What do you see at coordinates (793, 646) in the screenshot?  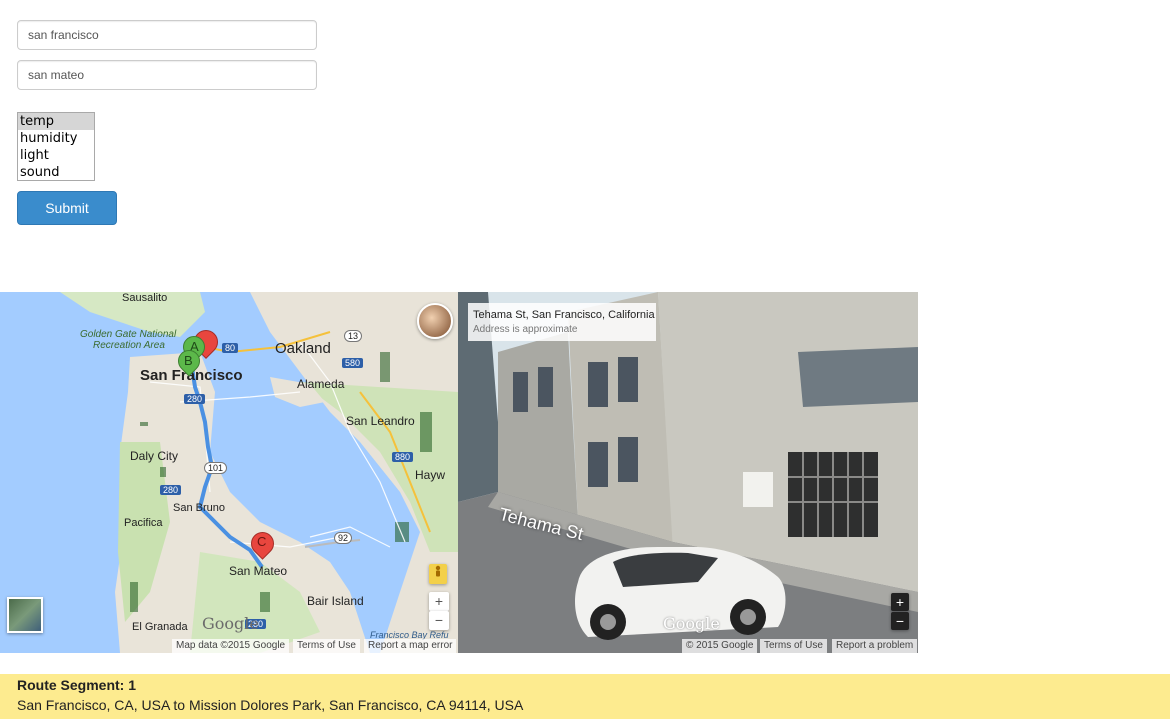 I see `streetview-terms-link: Terms of Use` at bounding box center [793, 646].